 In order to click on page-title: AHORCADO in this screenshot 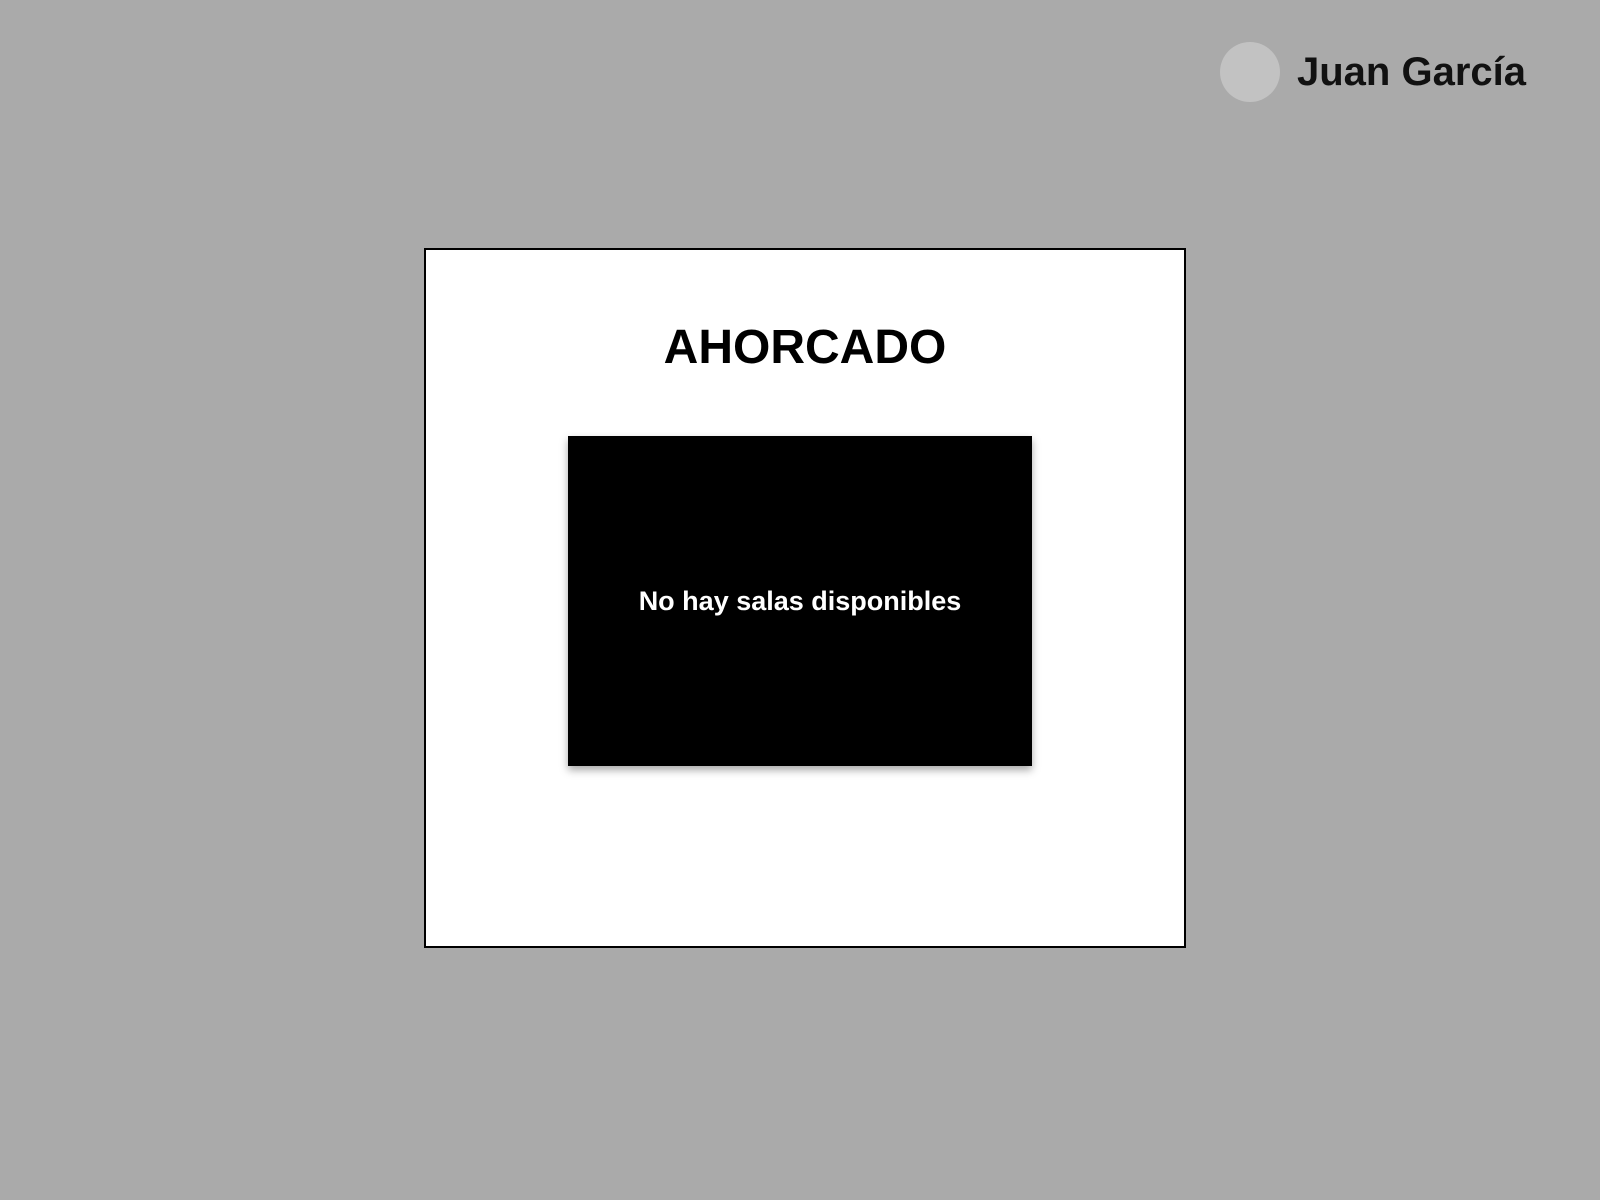, I will do `click(805, 347)`.